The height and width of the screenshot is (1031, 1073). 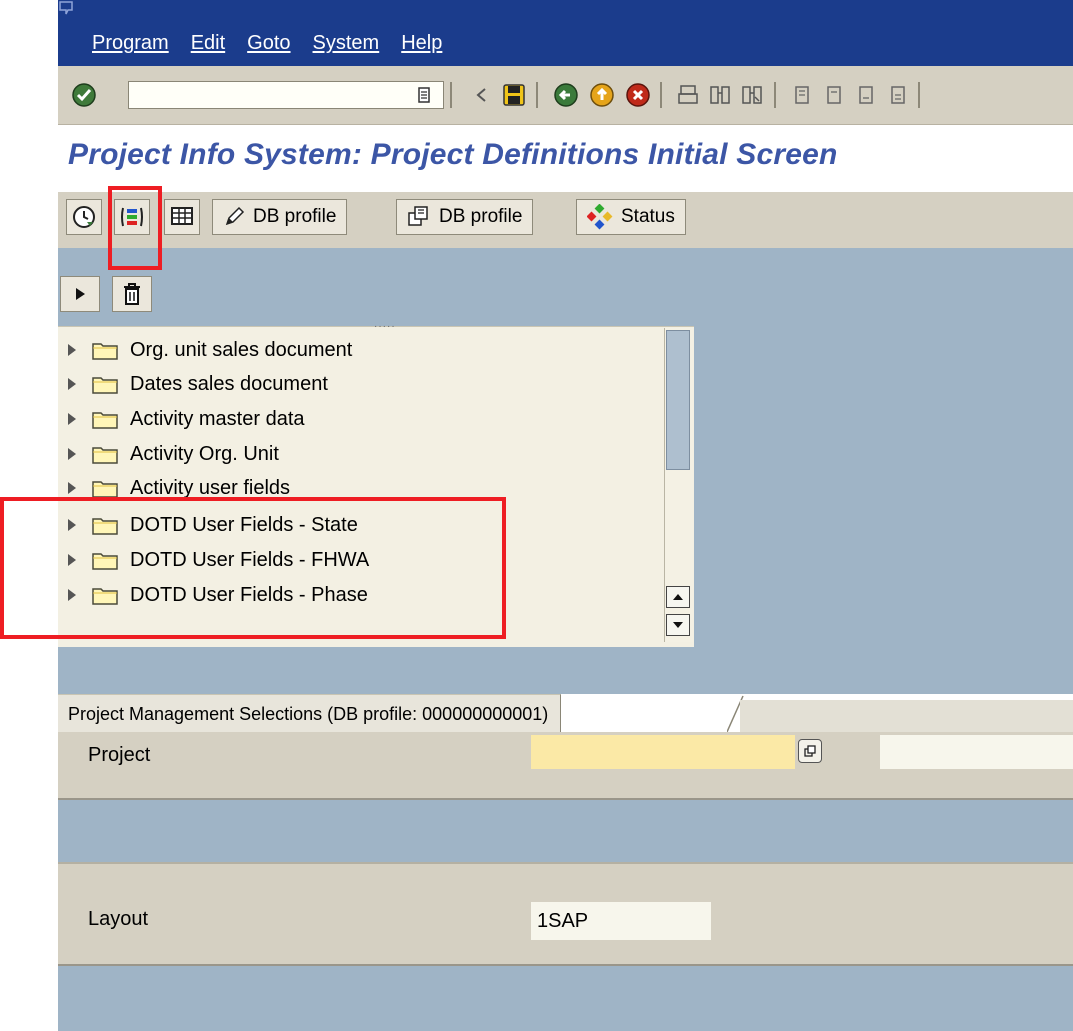 I want to click on cancel-icon, so click(x=638, y=95).